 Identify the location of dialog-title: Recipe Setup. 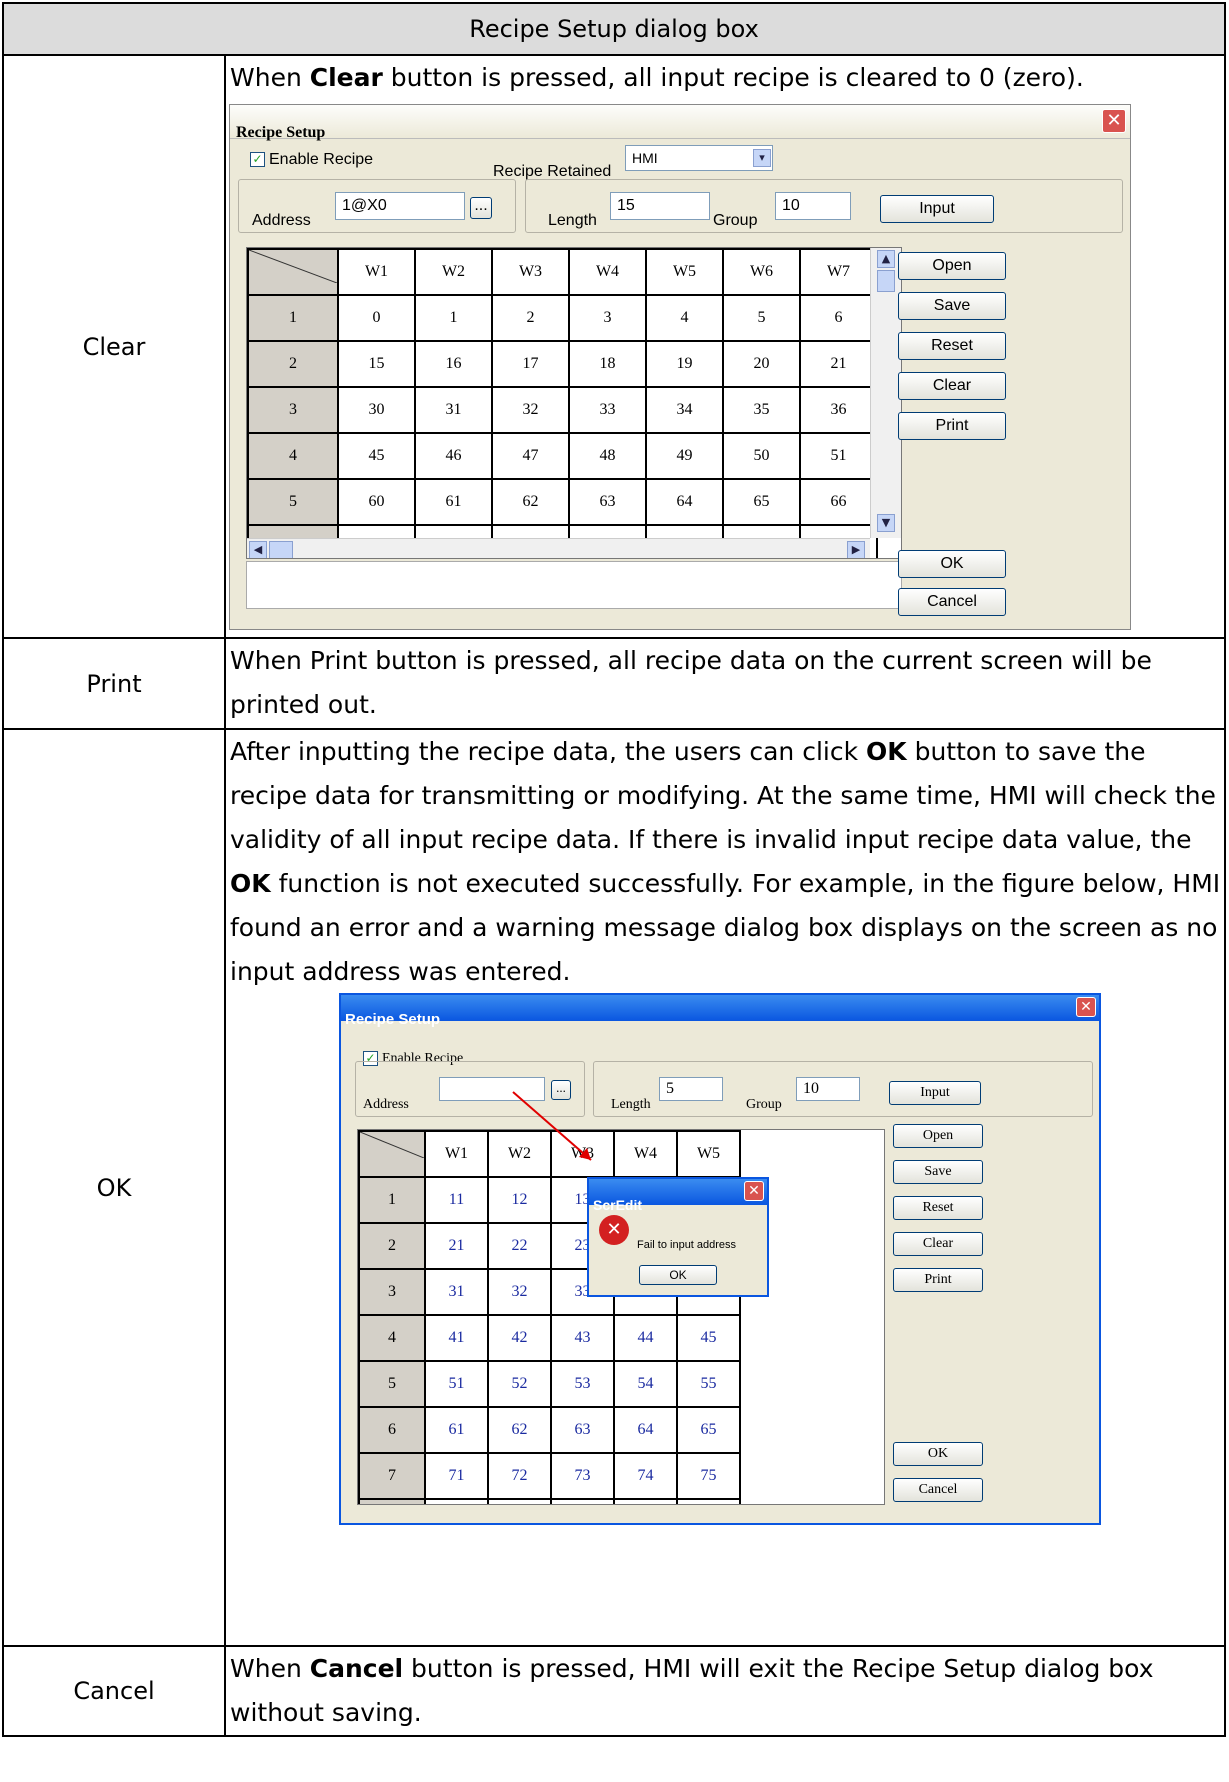
(281, 132).